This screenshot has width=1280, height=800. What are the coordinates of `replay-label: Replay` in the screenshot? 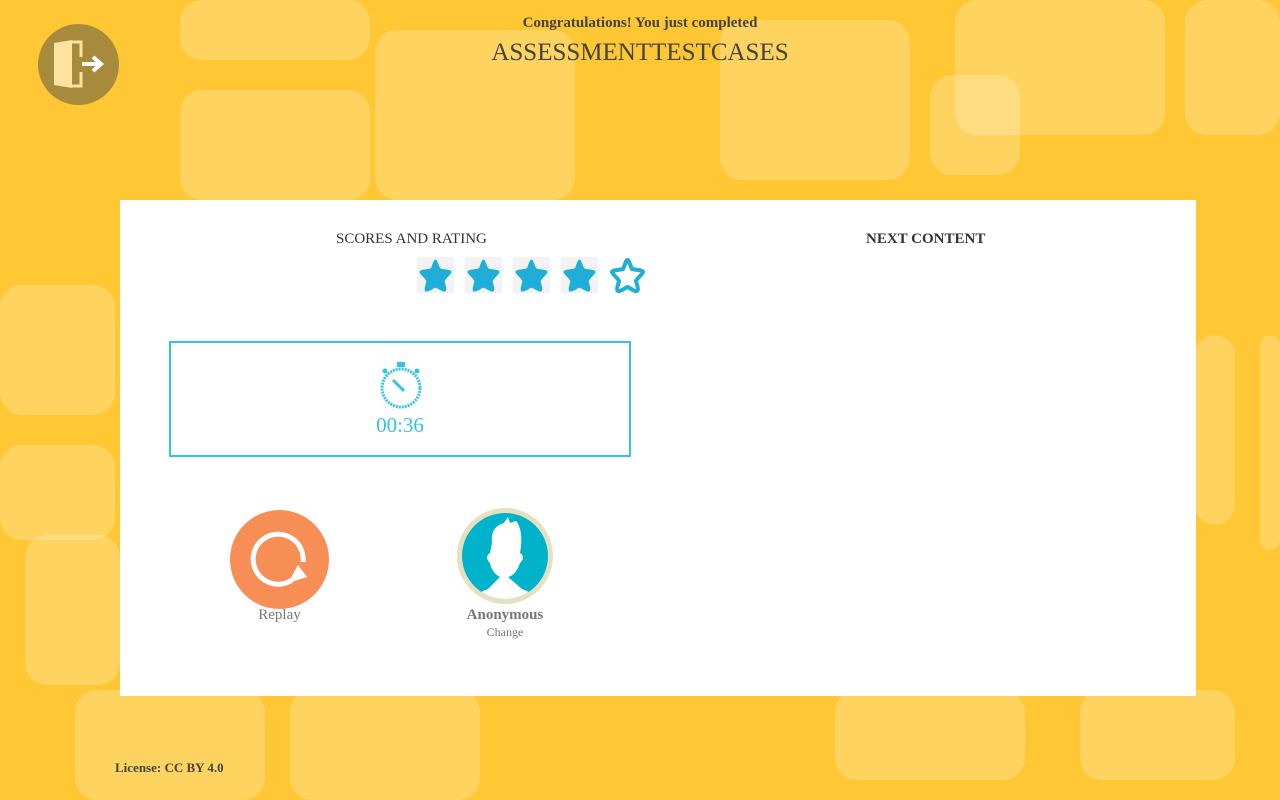 It's located at (279, 615).